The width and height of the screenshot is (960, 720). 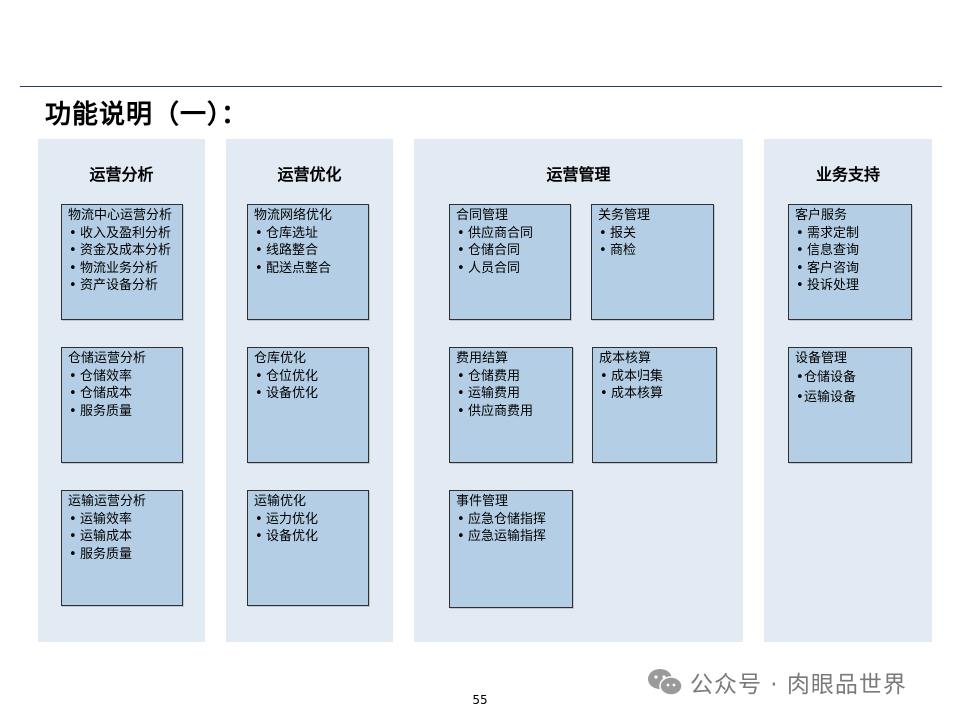 I want to click on list-item: 应急运输指挥, so click(x=511, y=537).